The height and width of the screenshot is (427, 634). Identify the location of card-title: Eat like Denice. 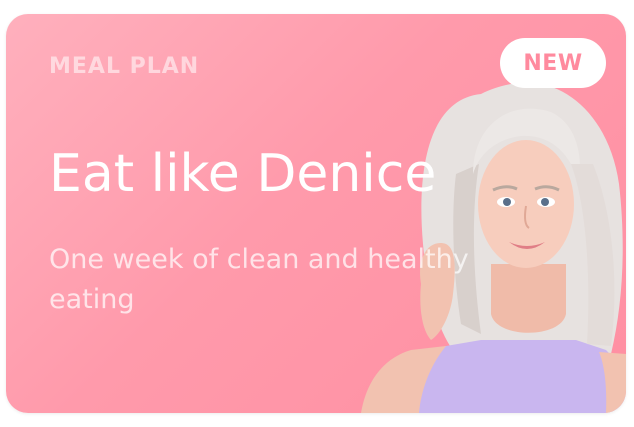
(243, 174).